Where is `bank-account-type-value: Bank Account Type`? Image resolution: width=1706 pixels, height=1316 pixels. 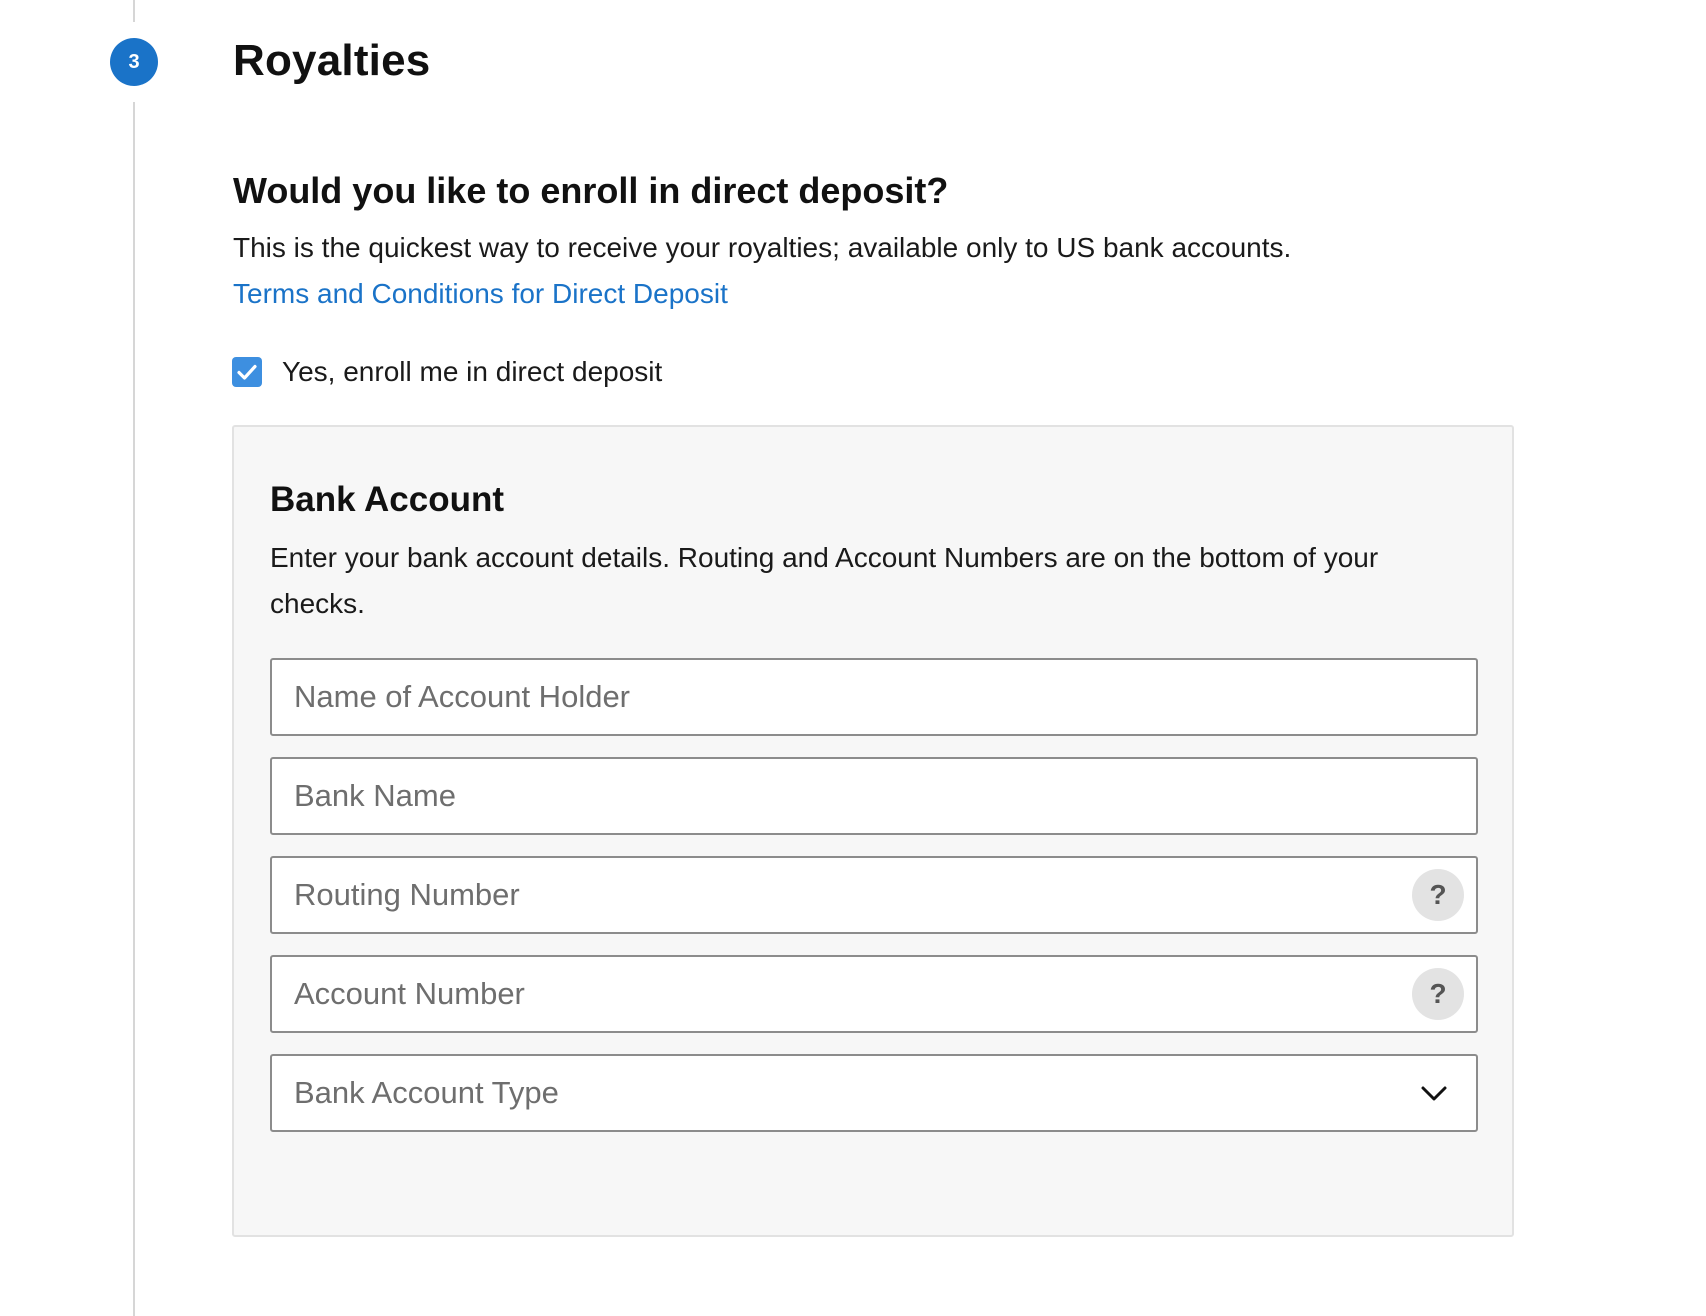 bank-account-type-value: Bank Account Type is located at coordinates (426, 1092).